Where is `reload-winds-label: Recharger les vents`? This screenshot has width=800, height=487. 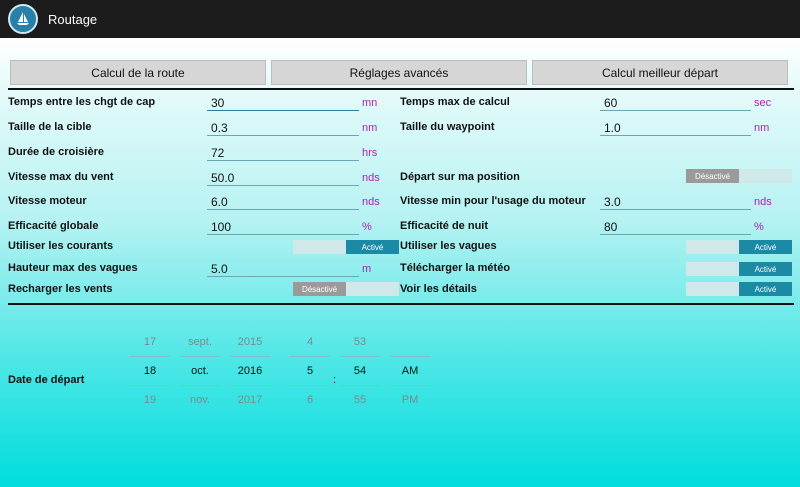
reload-winds-label: Recharger les vents is located at coordinates (60, 289).